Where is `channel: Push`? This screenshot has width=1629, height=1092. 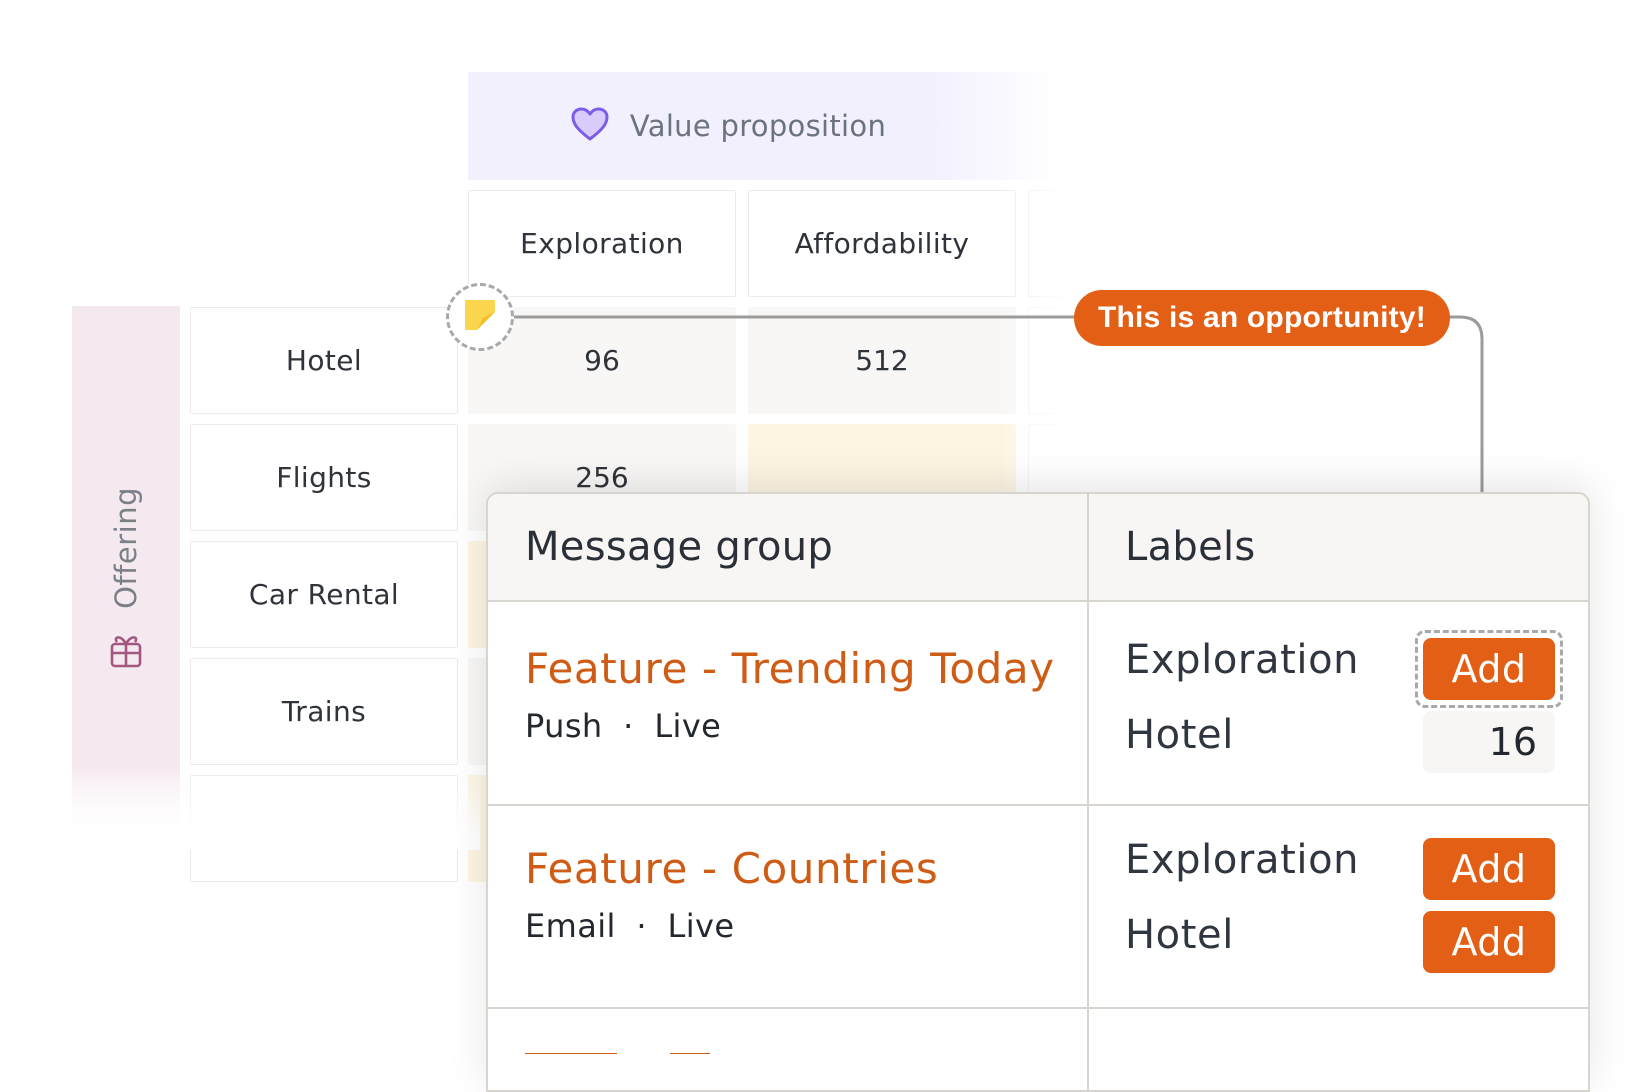 channel: Push is located at coordinates (564, 726).